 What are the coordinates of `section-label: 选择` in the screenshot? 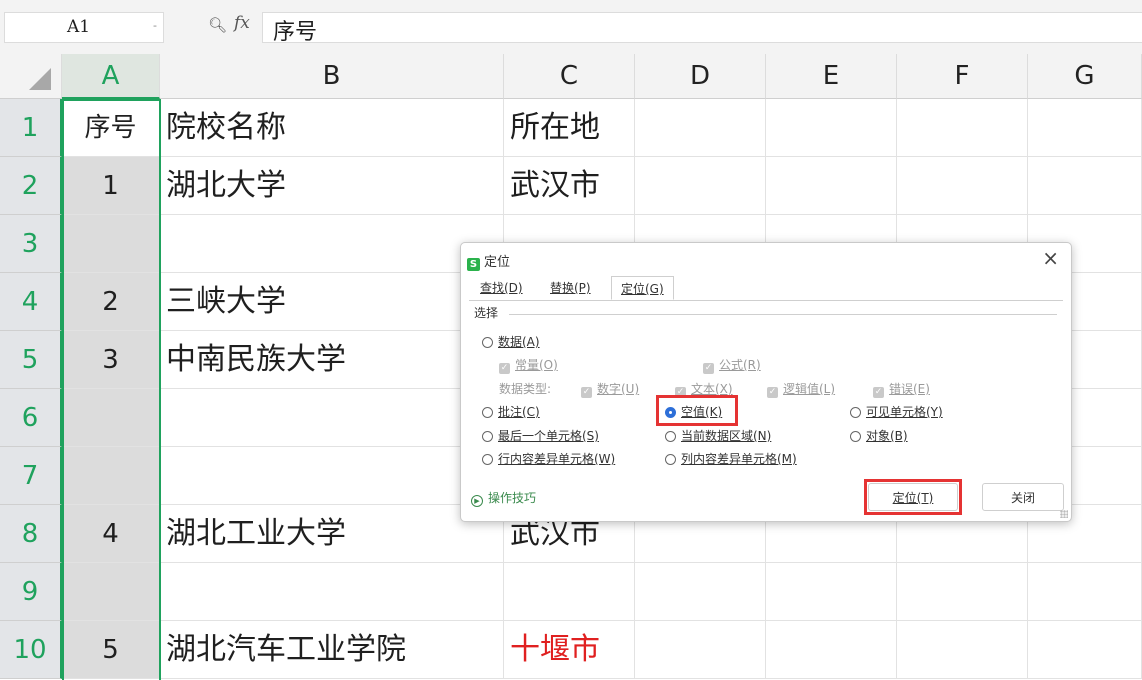 It's located at (488, 312).